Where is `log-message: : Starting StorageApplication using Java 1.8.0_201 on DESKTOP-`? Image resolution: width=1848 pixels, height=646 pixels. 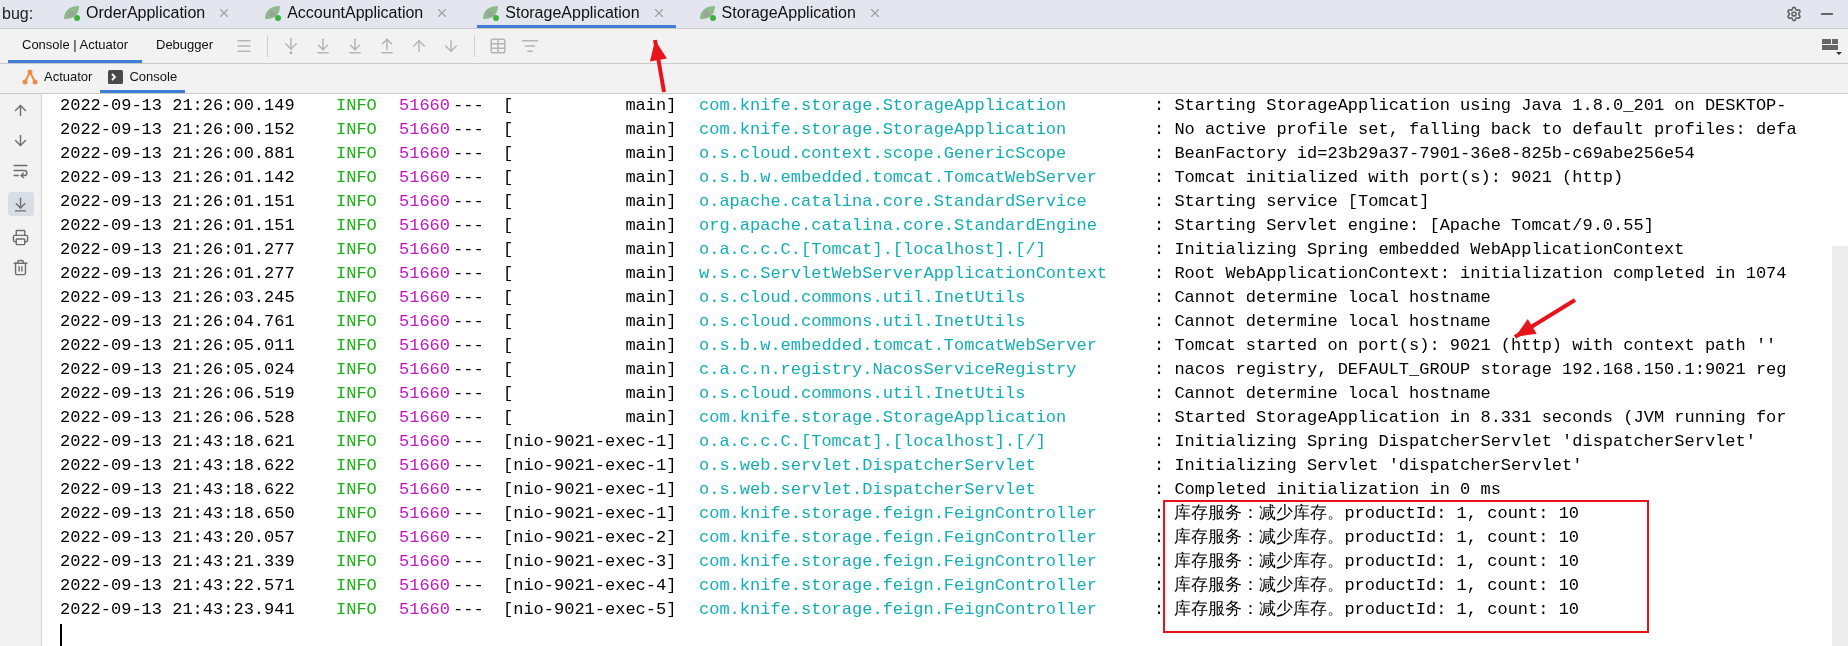
log-message: : Starting StorageApplication using Java 1.8.0_201 on DESKTOP- is located at coordinates (1470, 106).